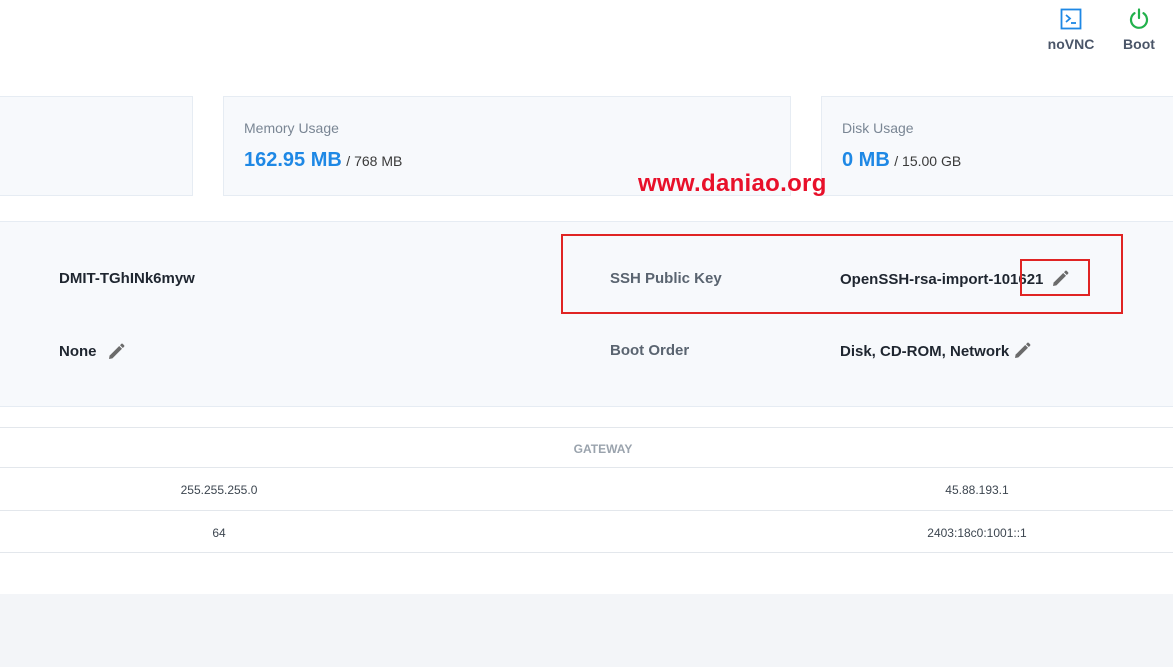 This screenshot has width=1173, height=667. What do you see at coordinates (997, 146) in the screenshot?
I see `disk-usage-card: Disk Usage 0 MB / 15.00 GB` at bounding box center [997, 146].